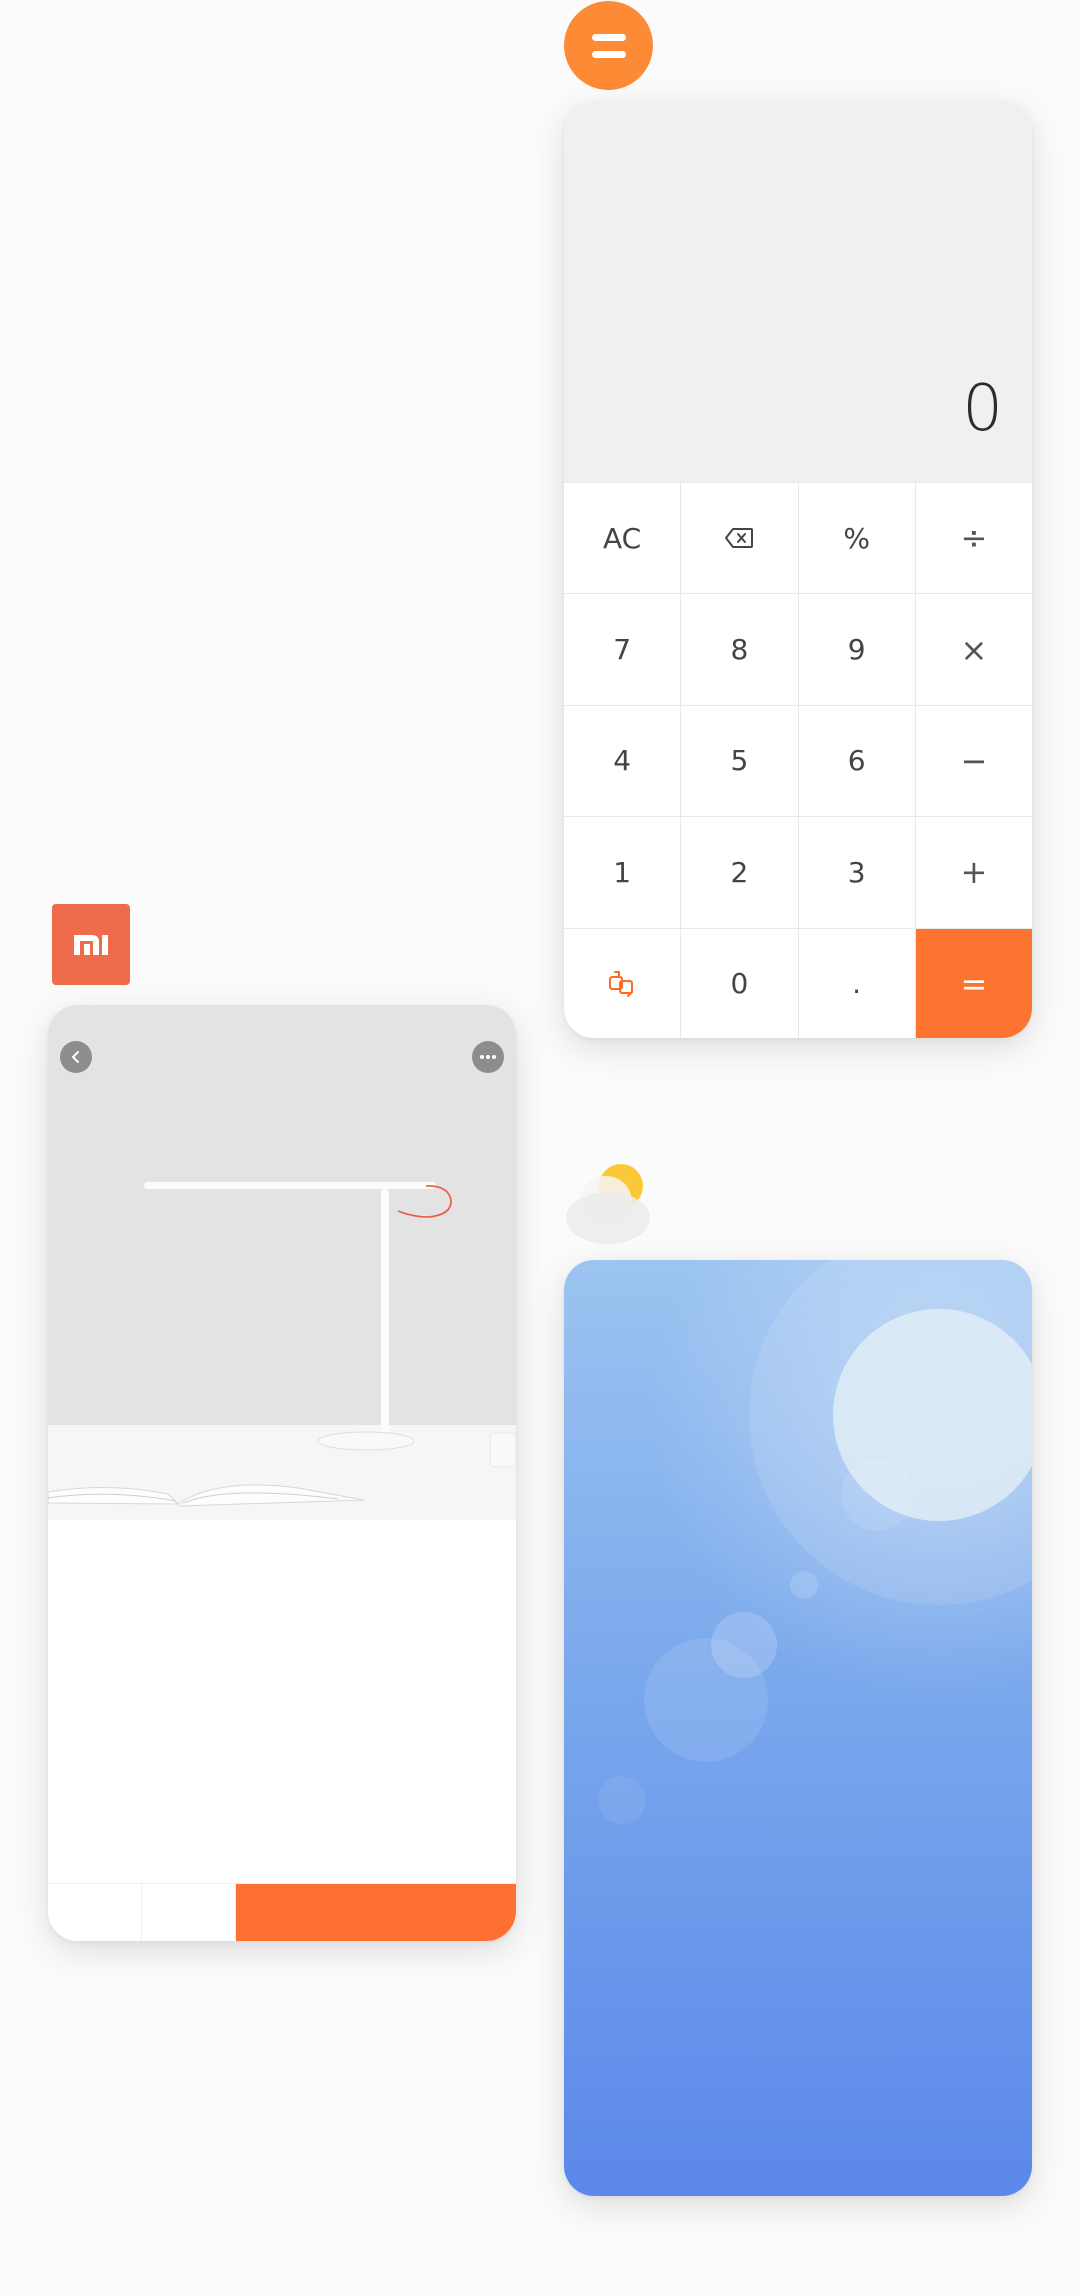  What do you see at coordinates (856, 761) in the screenshot?
I see `digit-6-button: 6` at bounding box center [856, 761].